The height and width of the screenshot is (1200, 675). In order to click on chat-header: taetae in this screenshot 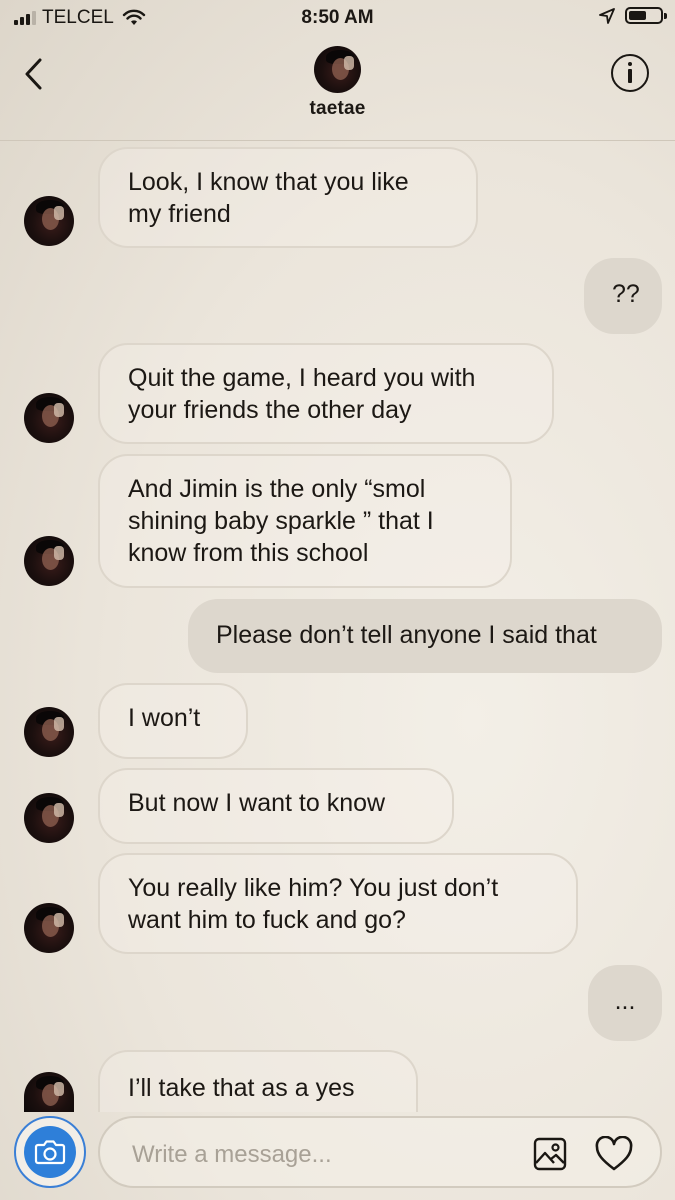, I will do `click(337, 87)`.